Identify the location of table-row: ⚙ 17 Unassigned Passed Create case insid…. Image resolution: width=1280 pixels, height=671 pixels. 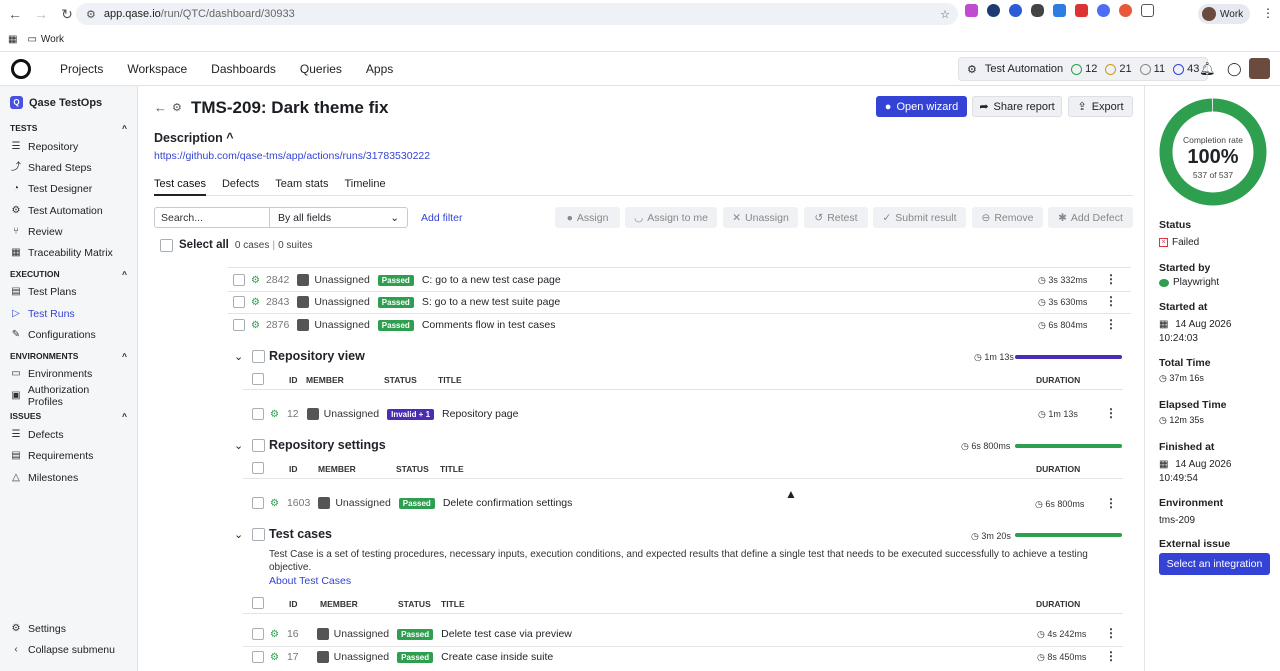
(402, 657).